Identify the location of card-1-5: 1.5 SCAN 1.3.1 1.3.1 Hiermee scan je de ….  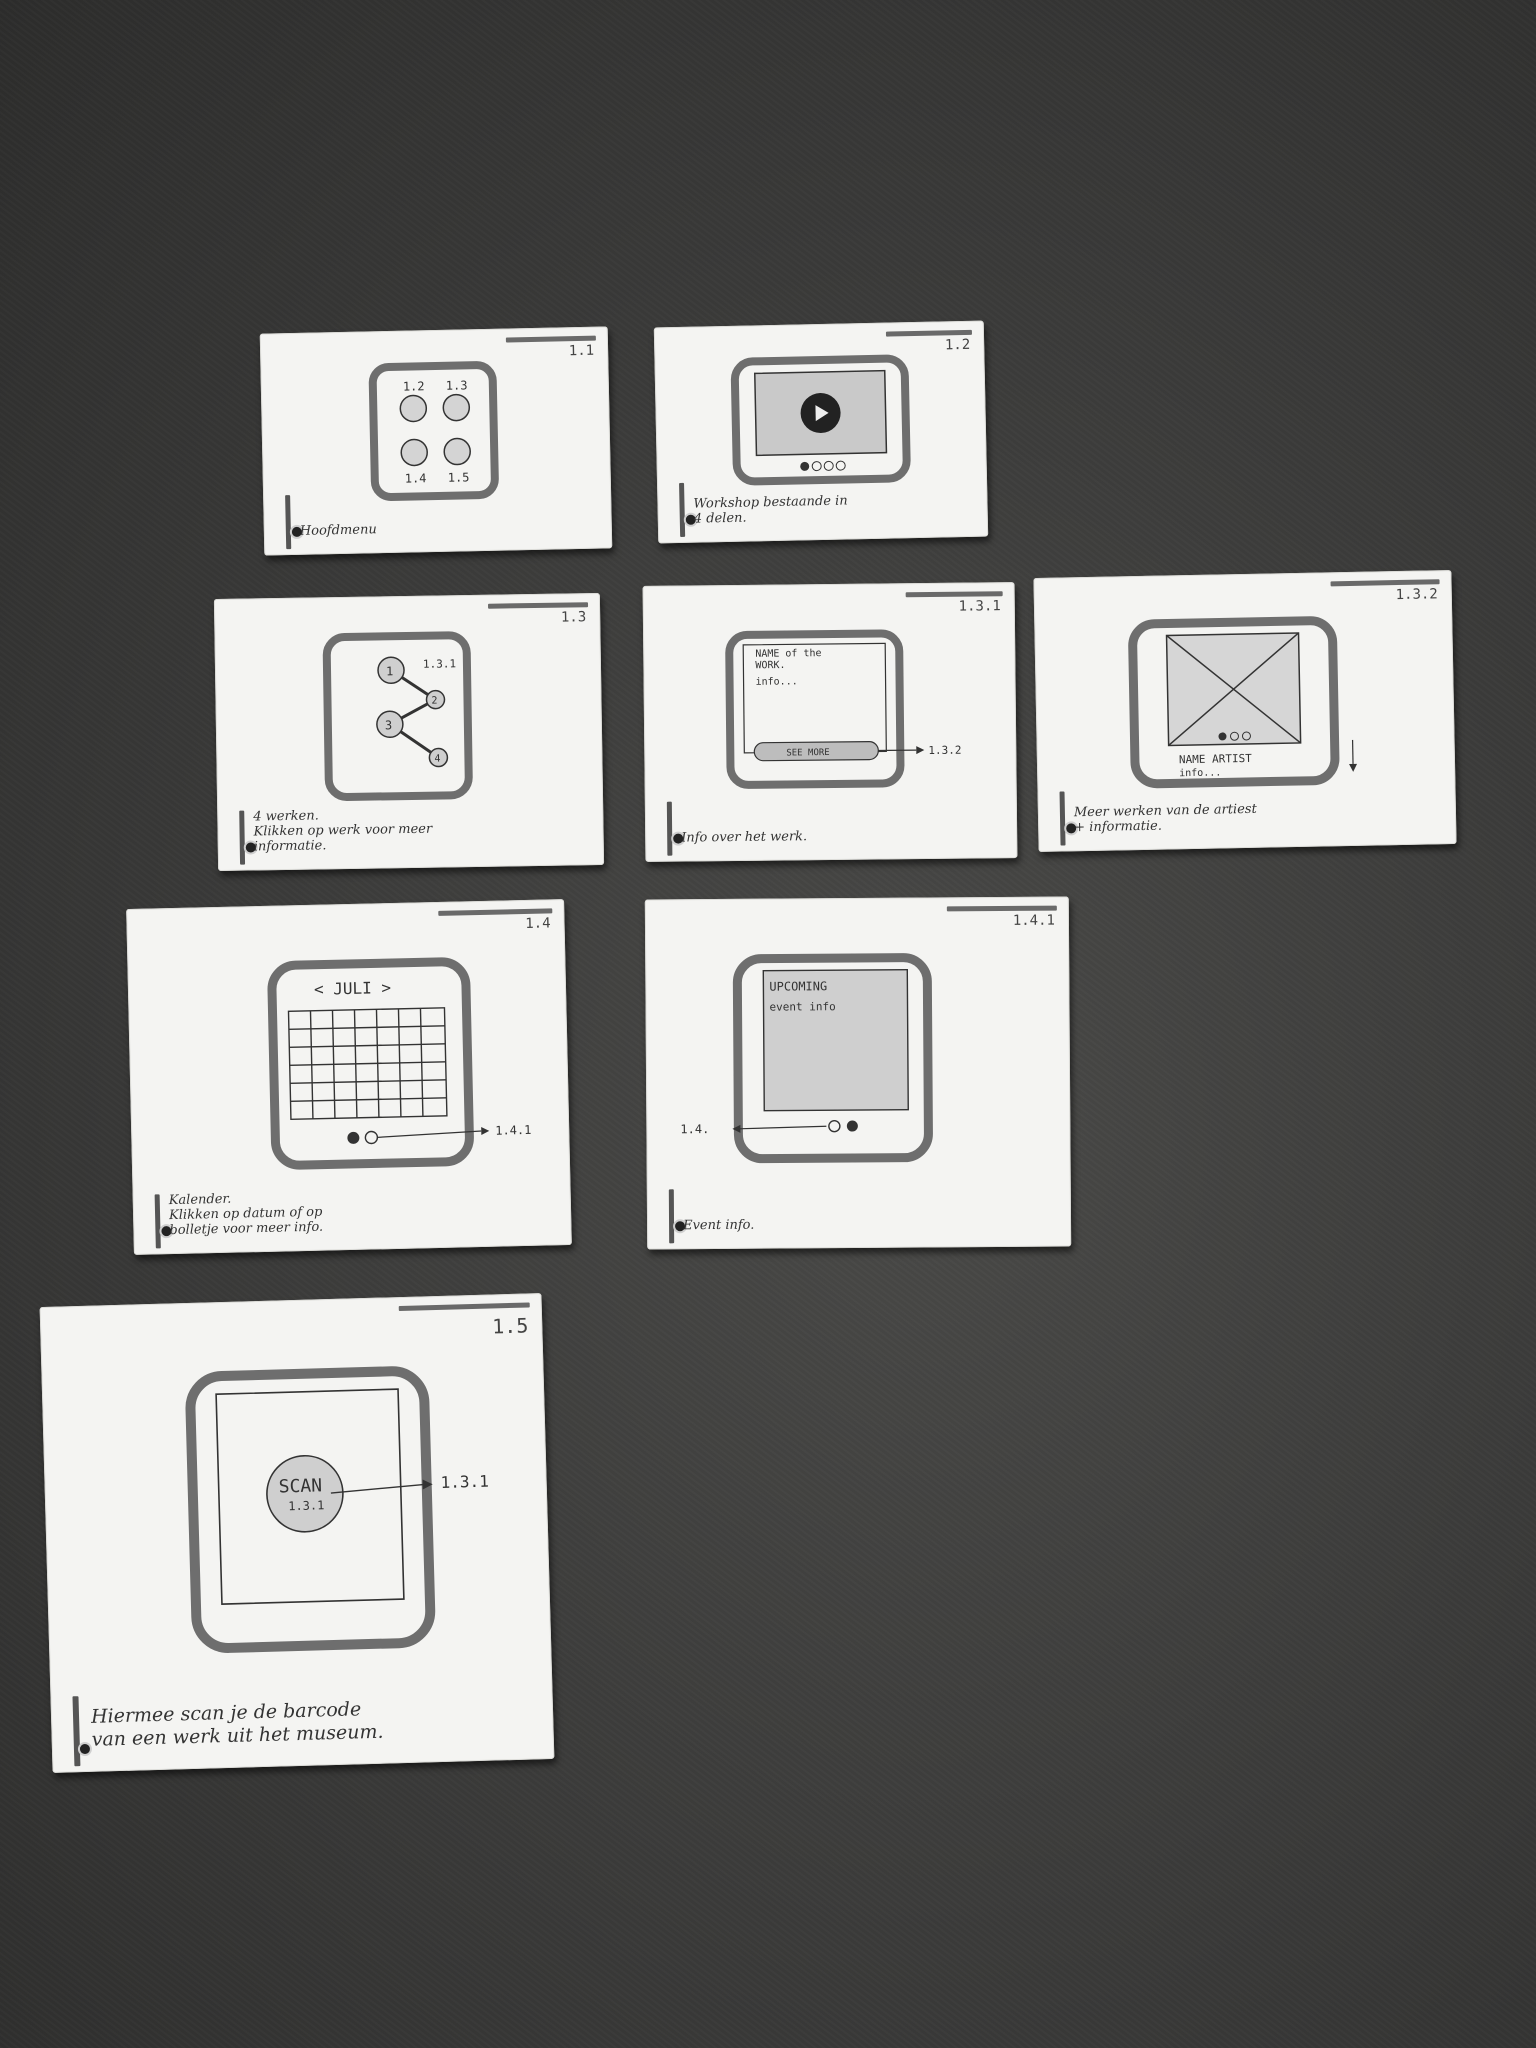
(297, 1533).